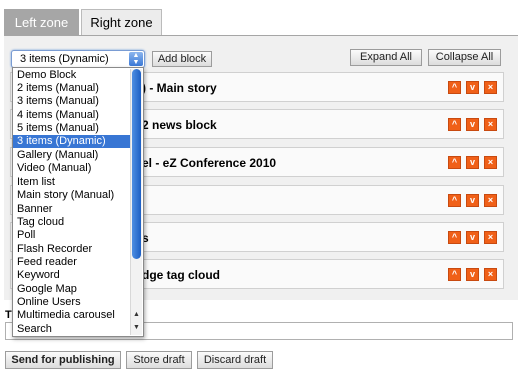 The image size is (521, 374). What do you see at coordinates (72, 249) in the screenshot?
I see `dropdown-option: Flash Recorder` at bounding box center [72, 249].